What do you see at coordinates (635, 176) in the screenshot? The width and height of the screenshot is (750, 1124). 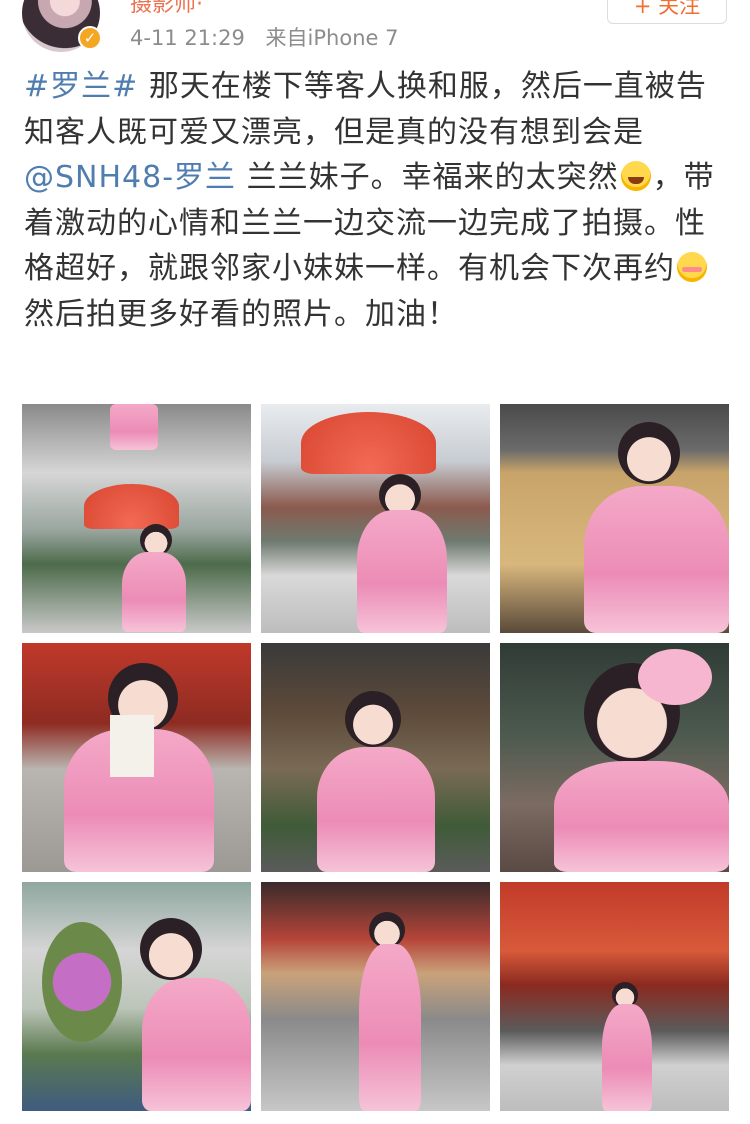 I see `laughing-tears-emoji-icon` at bounding box center [635, 176].